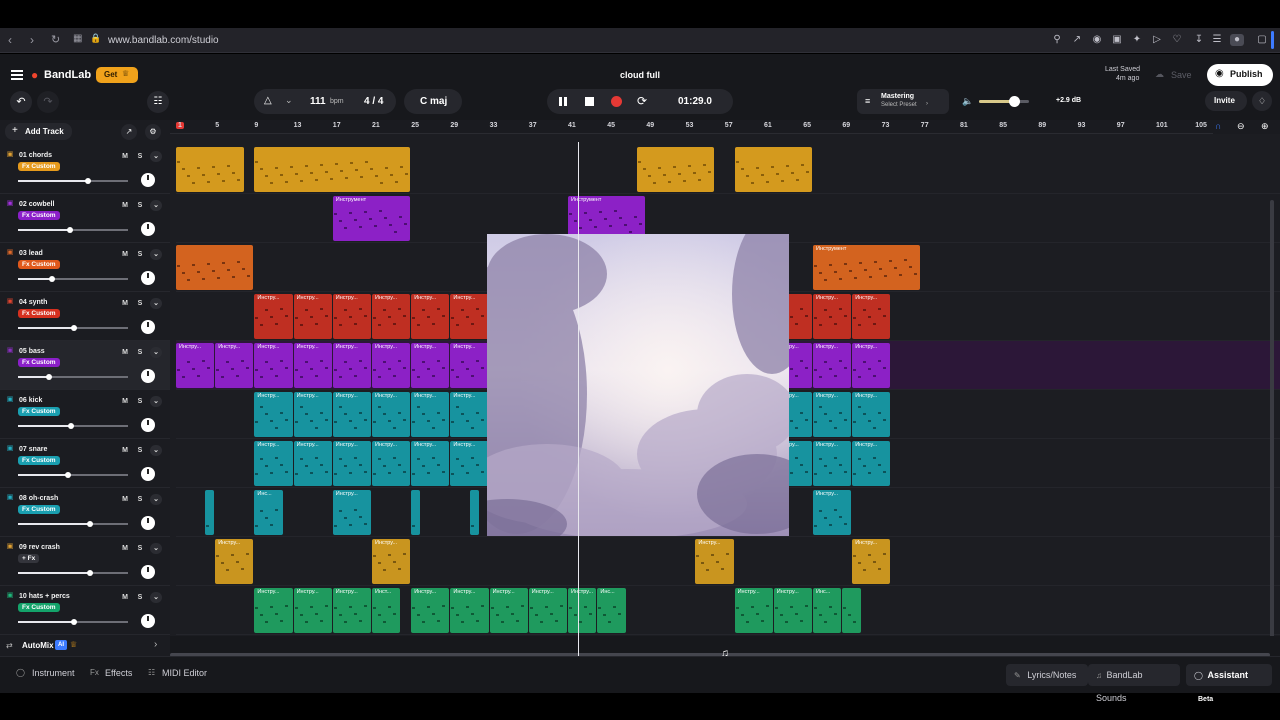 Image resolution: width=1280 pixels, height=720 pixels. What do you see at coordinates (967, 101) in the screenshot?
I see `speaker-icon: 🔈` at bounding box center [967, 101].